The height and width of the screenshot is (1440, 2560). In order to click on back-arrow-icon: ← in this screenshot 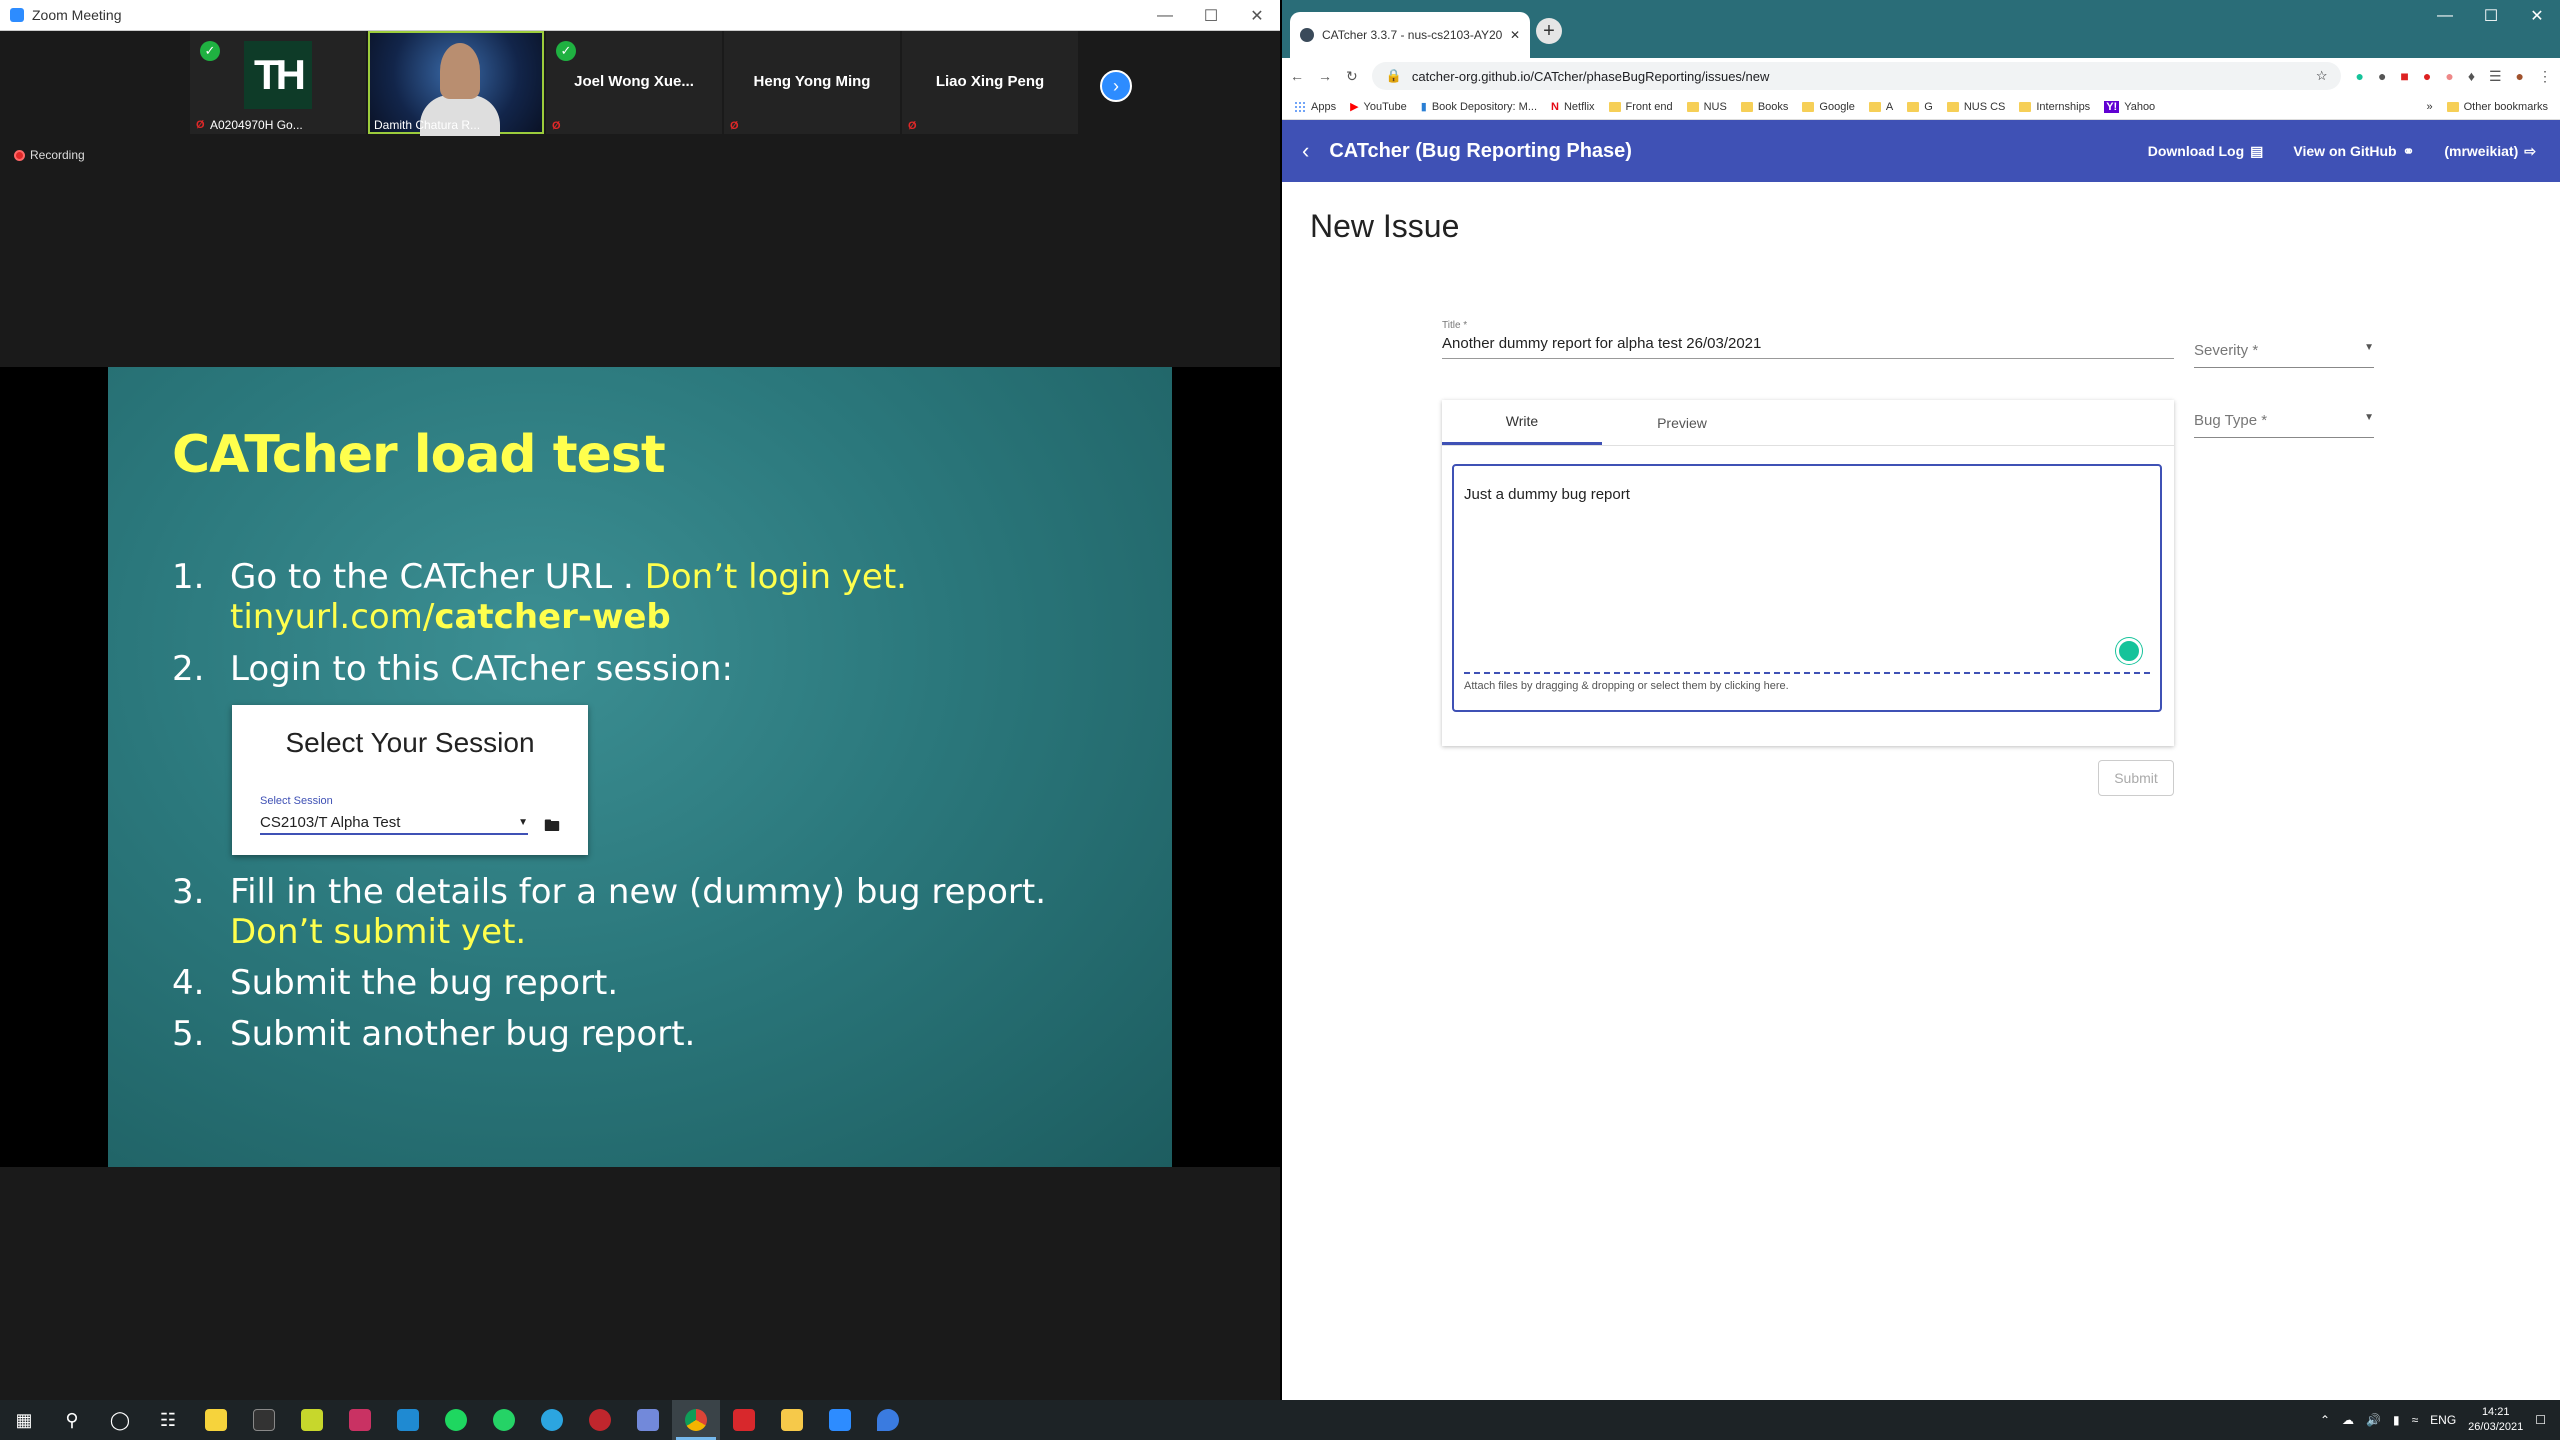, I will do `click(1297, 76)`.